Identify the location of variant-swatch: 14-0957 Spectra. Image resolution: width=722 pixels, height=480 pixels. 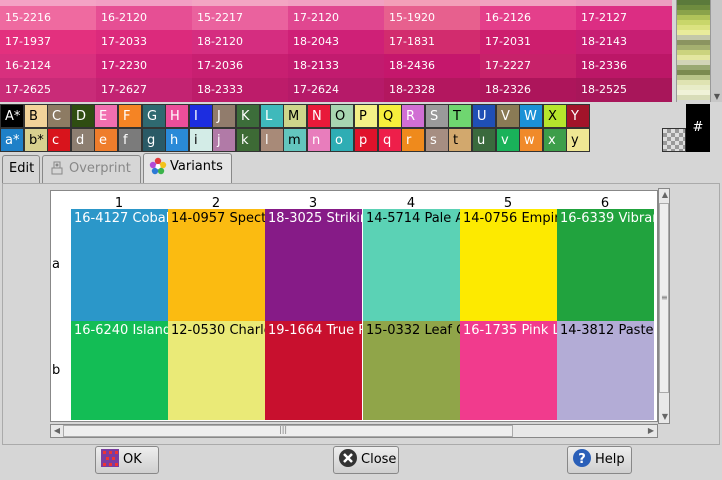
(216, 265).